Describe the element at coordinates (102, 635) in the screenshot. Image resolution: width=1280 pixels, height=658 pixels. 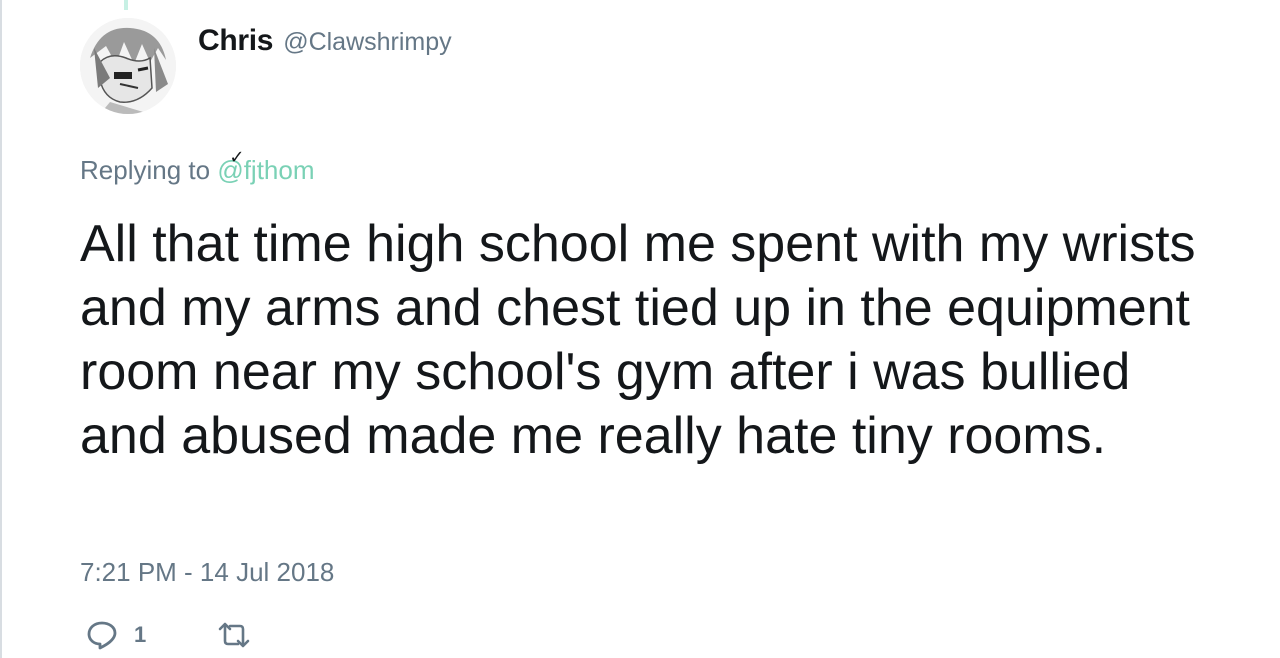
I see `comment-icon` at that location.